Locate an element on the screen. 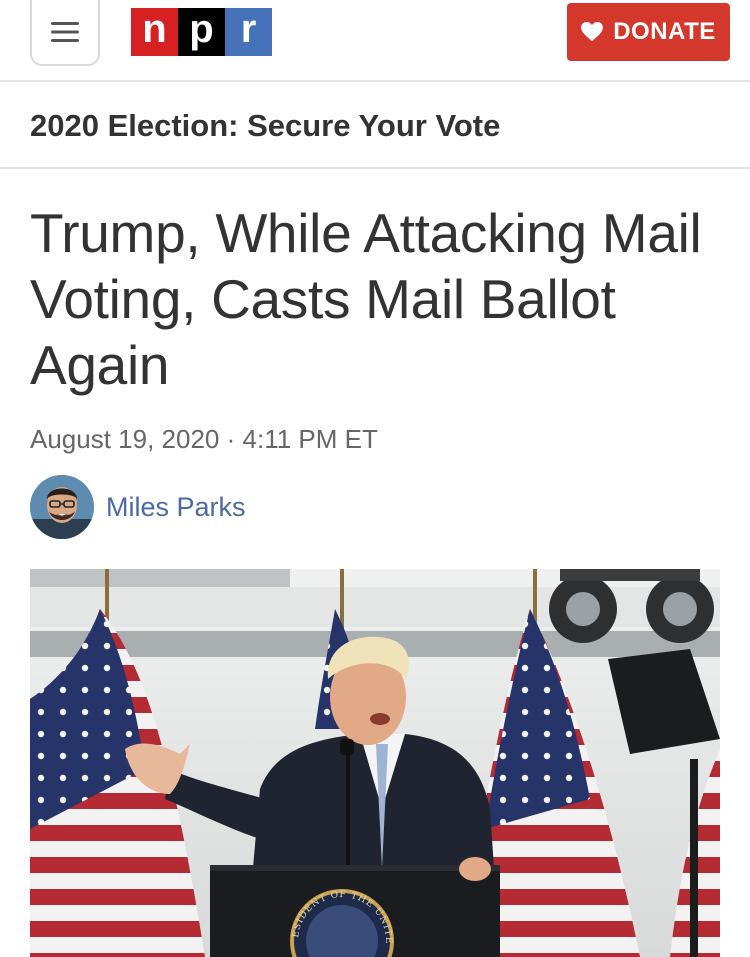 The image size is (750, 957). section-link: 2020 Election: Secure Your Vote is located at coordinates (375, 126).